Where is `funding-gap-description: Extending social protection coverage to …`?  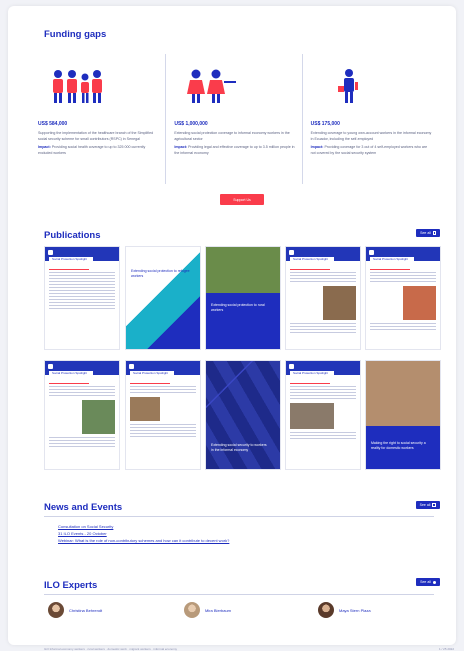
funding-gap-description: Extending social protection coverage to … is located at coordinates (232, 136).